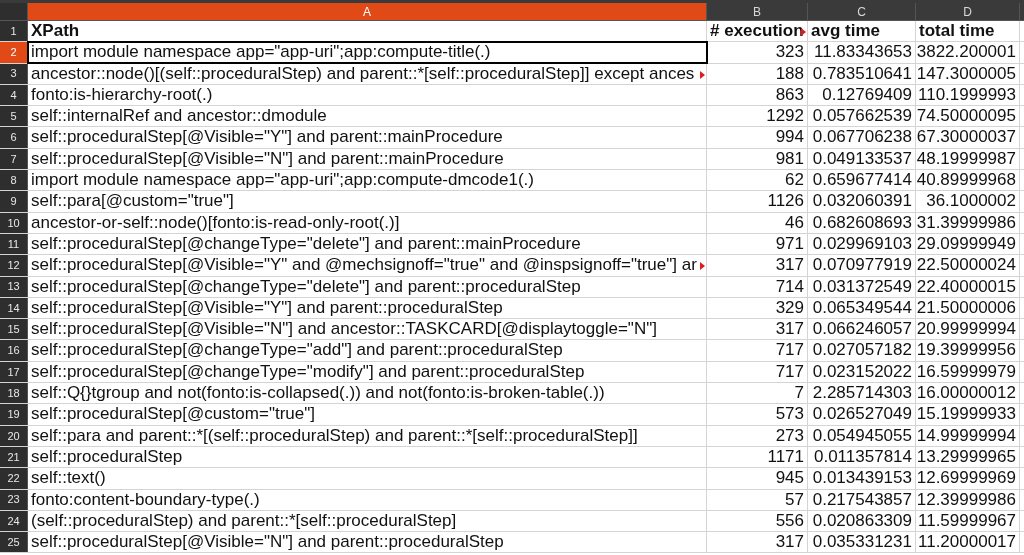 The width and height of the screenshot is (1024, 555). Describe the element at coordinates (966, 73) in the screenshot. I see `table-cell: 147.3000005` at that location.